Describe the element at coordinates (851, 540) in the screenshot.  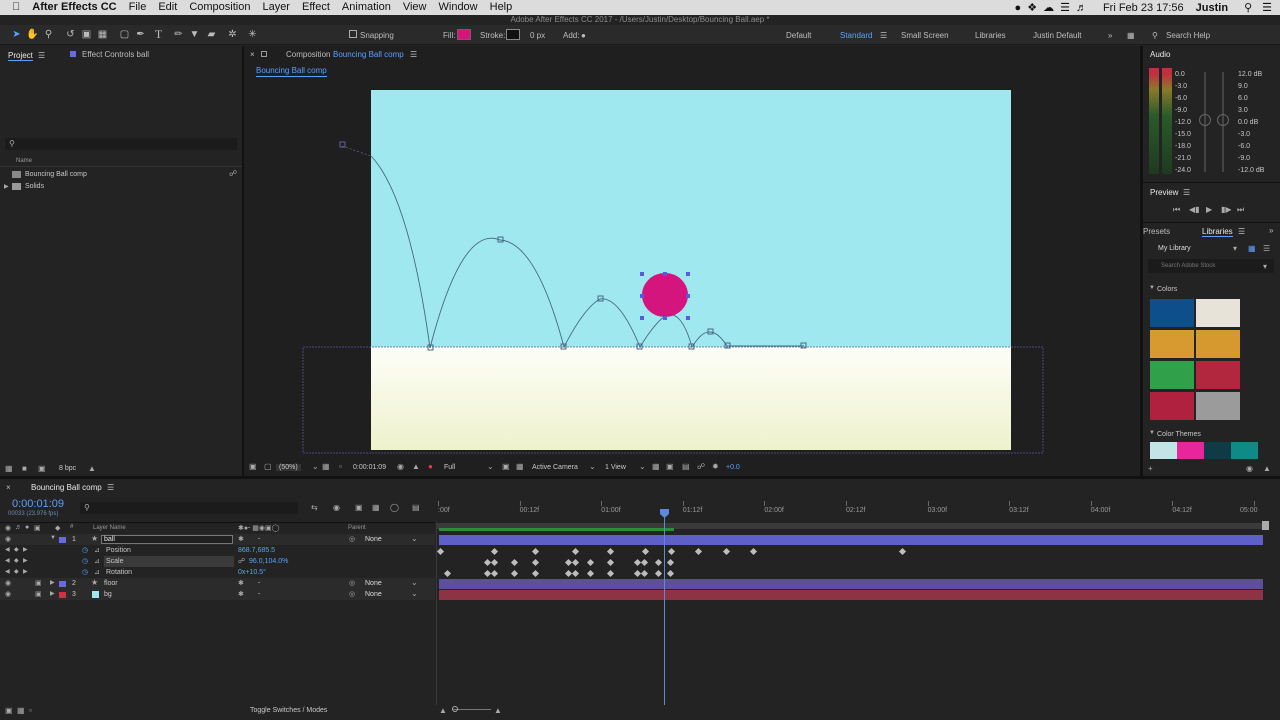
I see `layer-bar-ball` at that location.